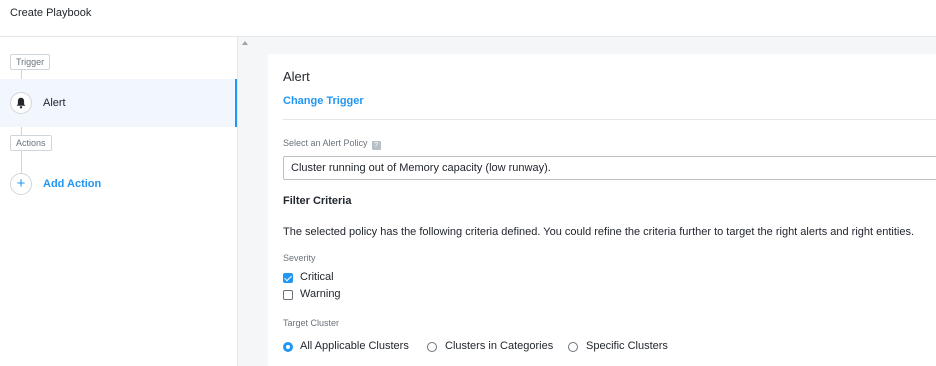 This screenshot has height=366, width=936. Describe the element at coordinates (30, 62) in the screenshot. I see `trigger-tag: Trigger` at that location.